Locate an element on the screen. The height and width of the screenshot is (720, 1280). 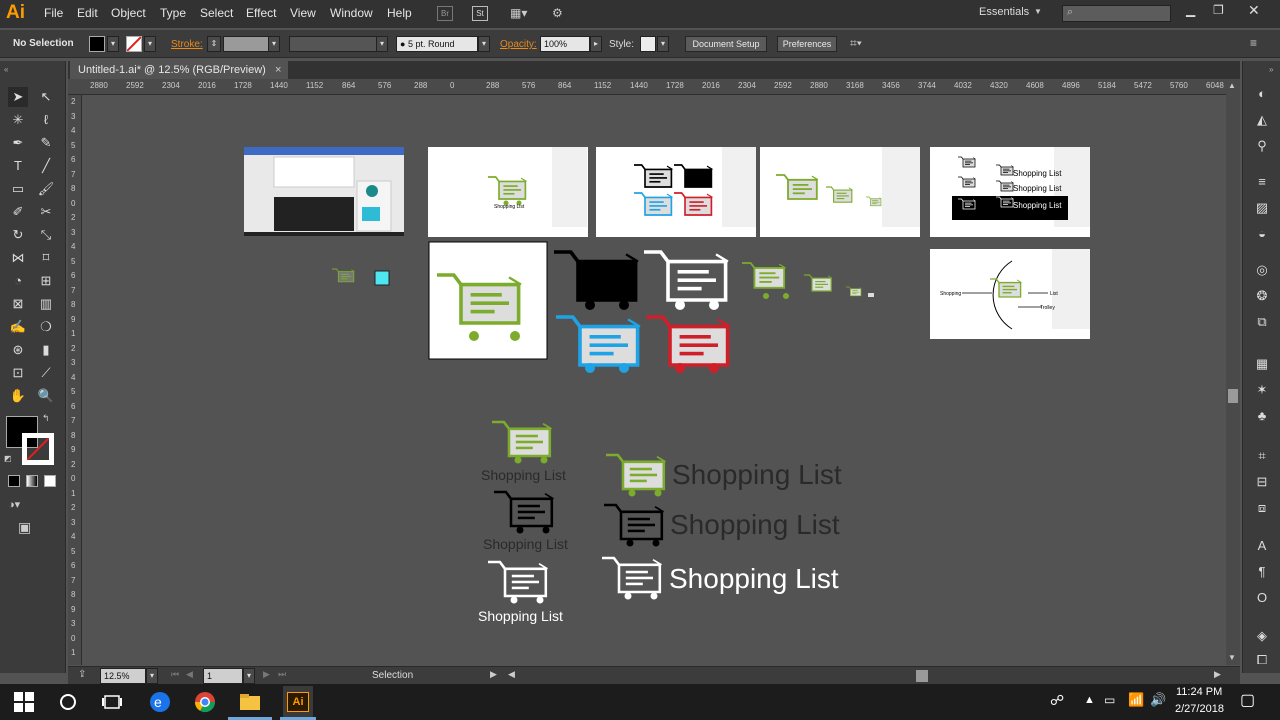
scroll-down-icon: ▼ is located at coordinates (1232, 657).